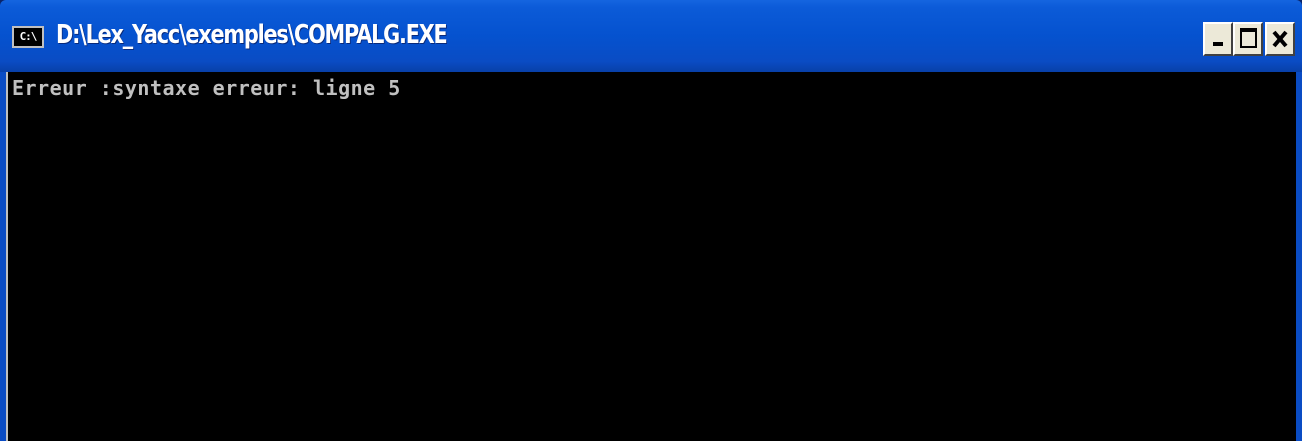 Image resolution: width=1307 pixels, height=441 pixels. Describe the element at coordinates (1299, 256) in the screenshot. I see `window-right-border` at that location.